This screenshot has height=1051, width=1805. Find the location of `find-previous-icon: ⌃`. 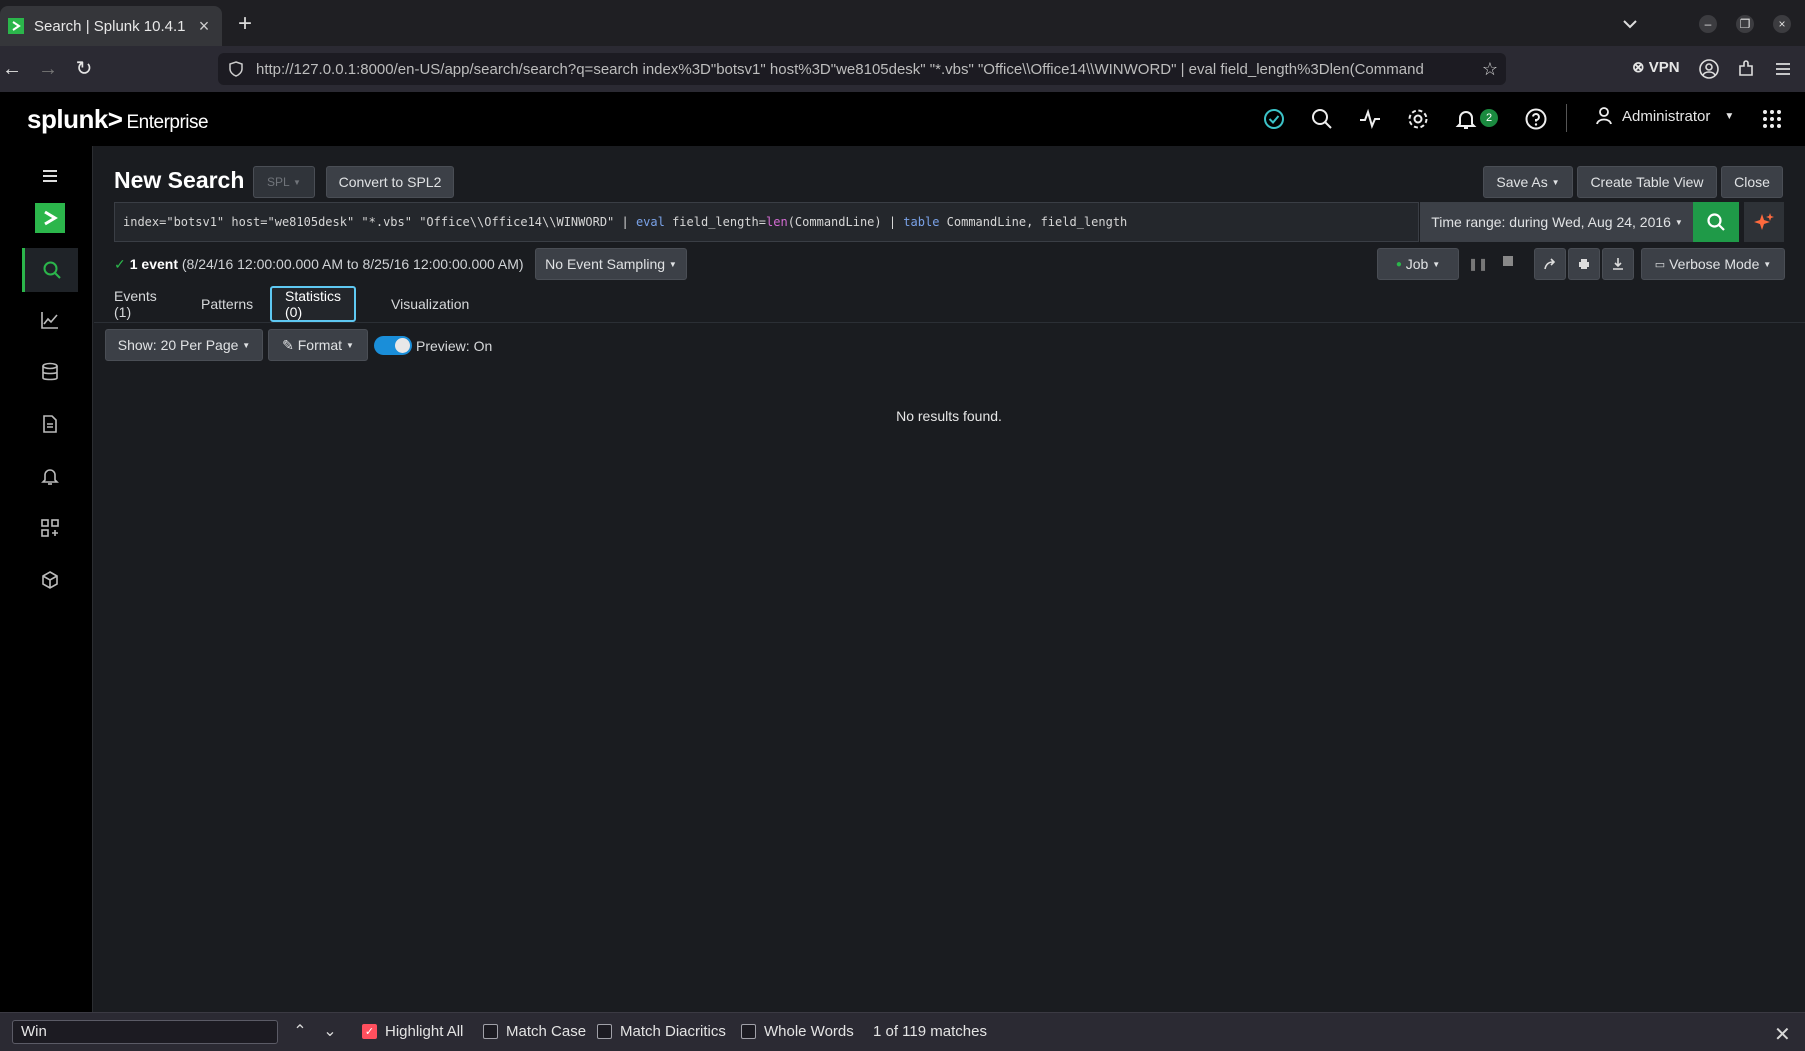

find-previous-icon: ⌃ is located at coordinates (300, 1032).